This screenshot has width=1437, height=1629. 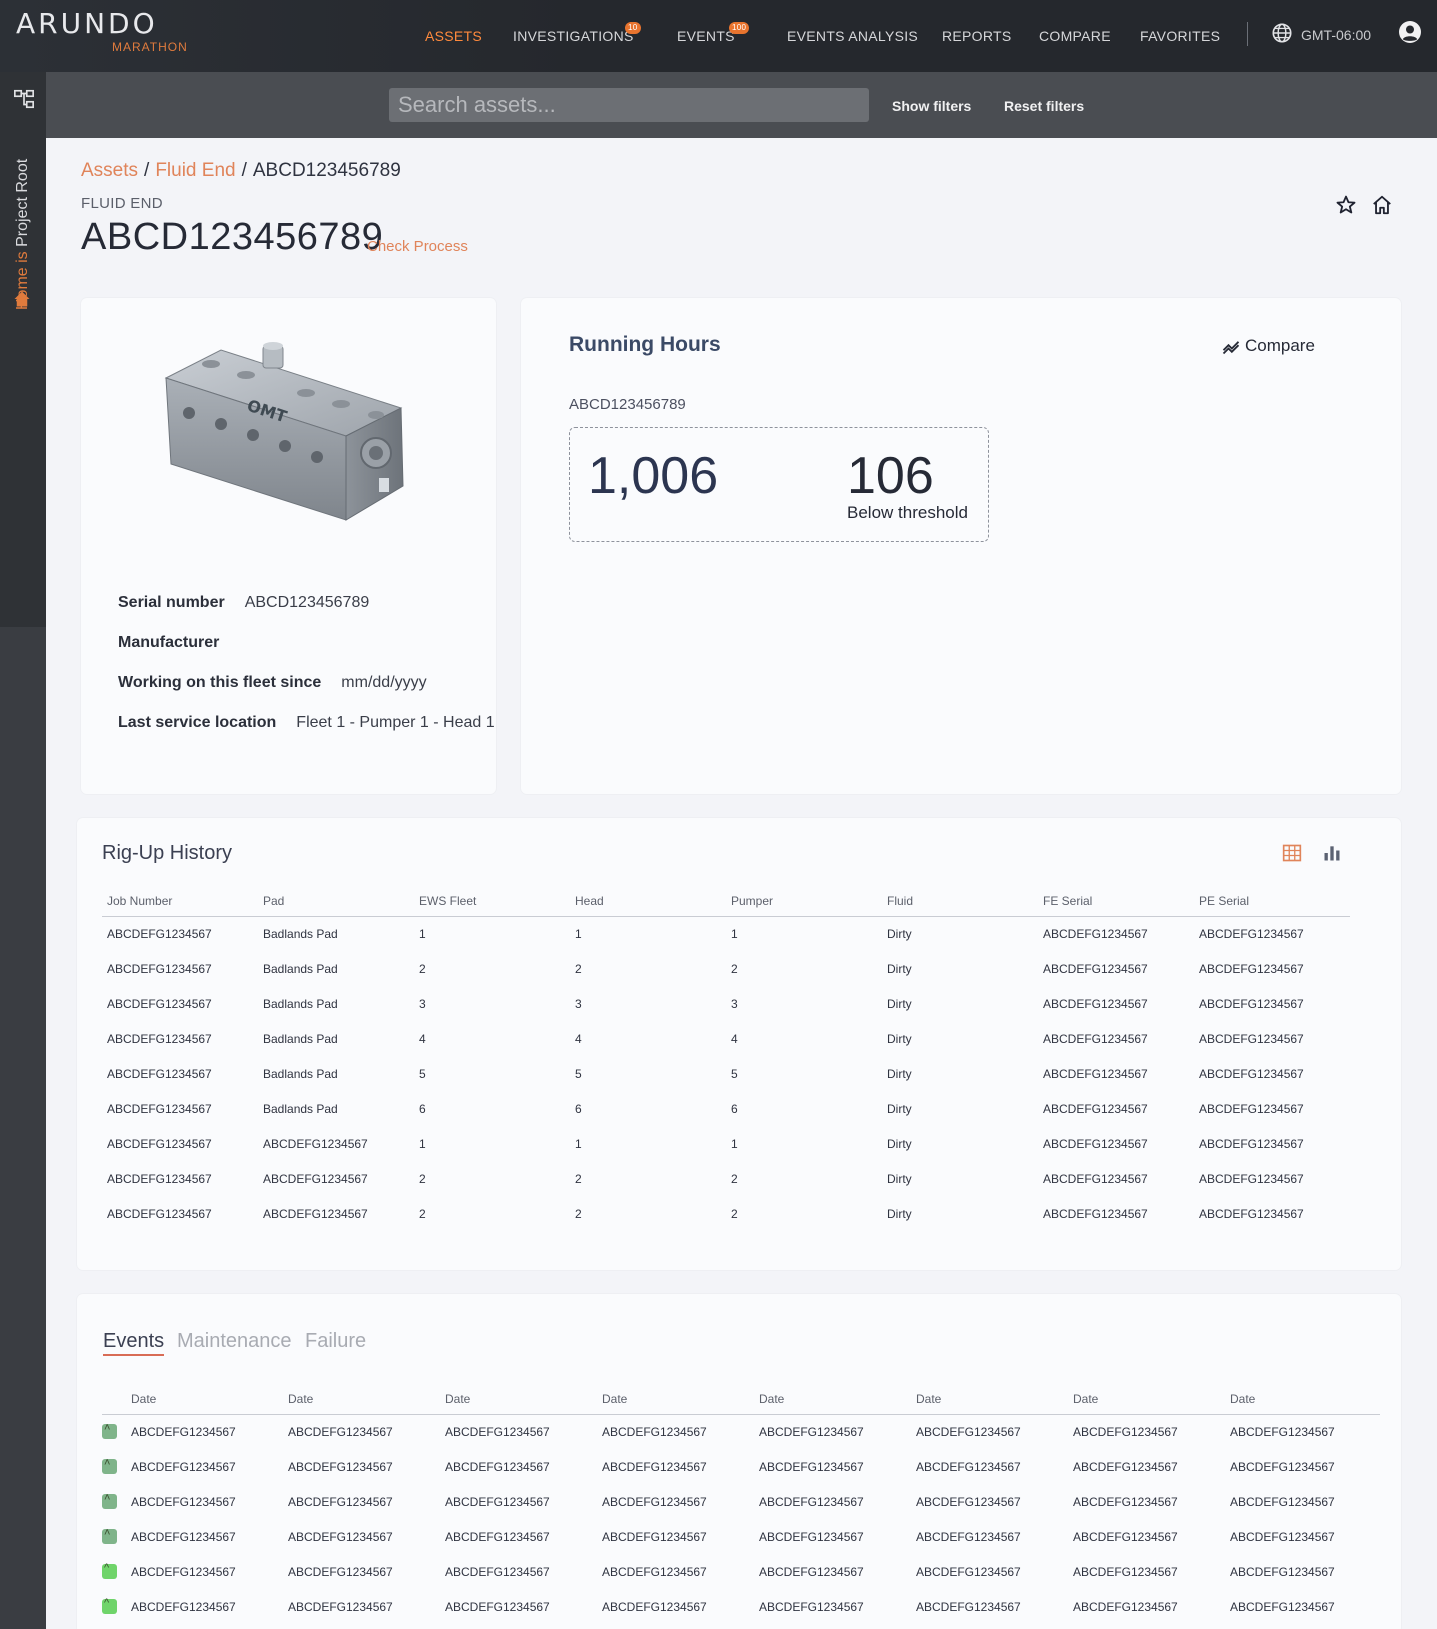 I want to click on col-fe-serial: FE Serial, so click(x=1116, y=901).